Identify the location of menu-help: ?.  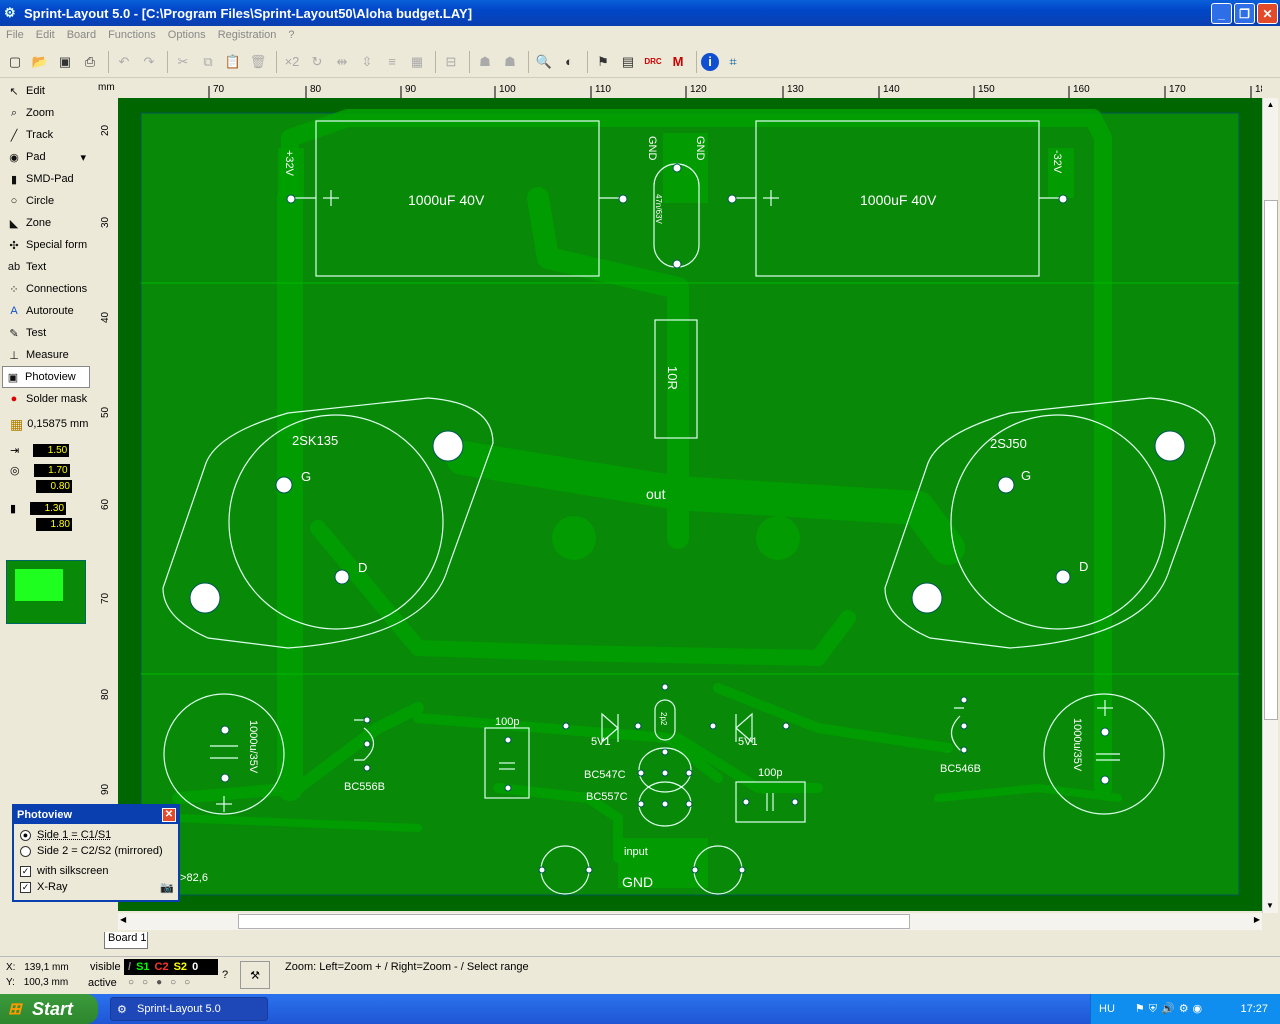
(291, 35).